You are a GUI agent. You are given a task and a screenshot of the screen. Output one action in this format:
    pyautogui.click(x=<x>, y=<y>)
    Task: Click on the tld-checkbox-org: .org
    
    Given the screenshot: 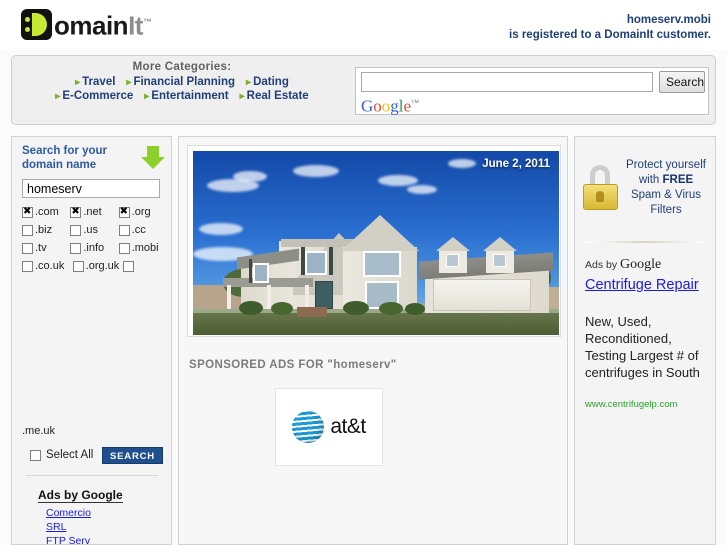 What is the action you would take?
    pyautogui.click(x=142, y=212)
    